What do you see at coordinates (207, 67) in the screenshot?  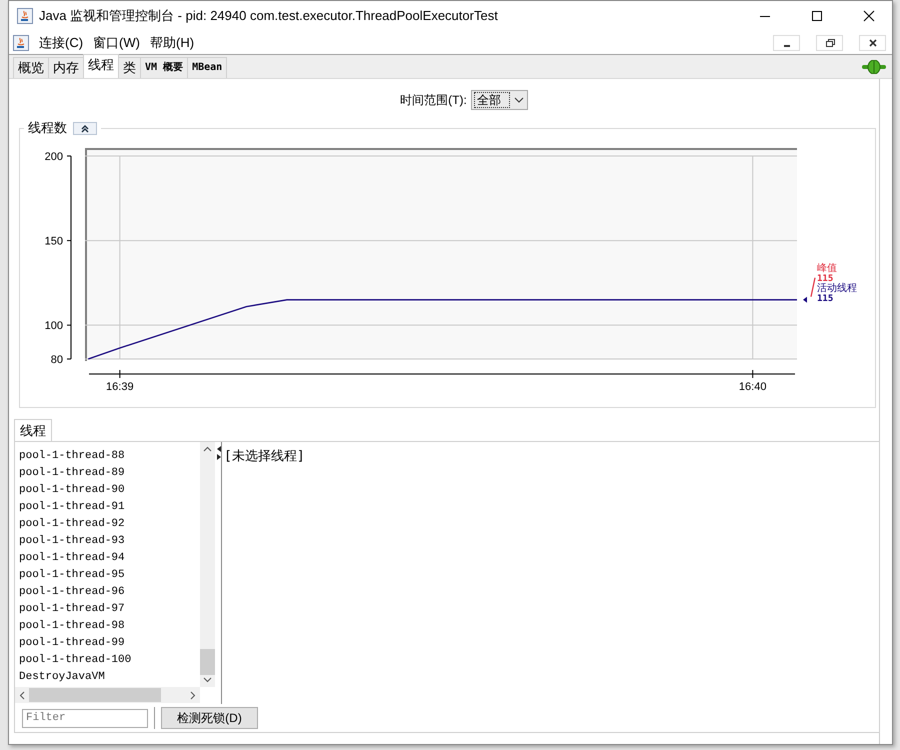 I see `tab: MBean` at bounding box center [207, 67].